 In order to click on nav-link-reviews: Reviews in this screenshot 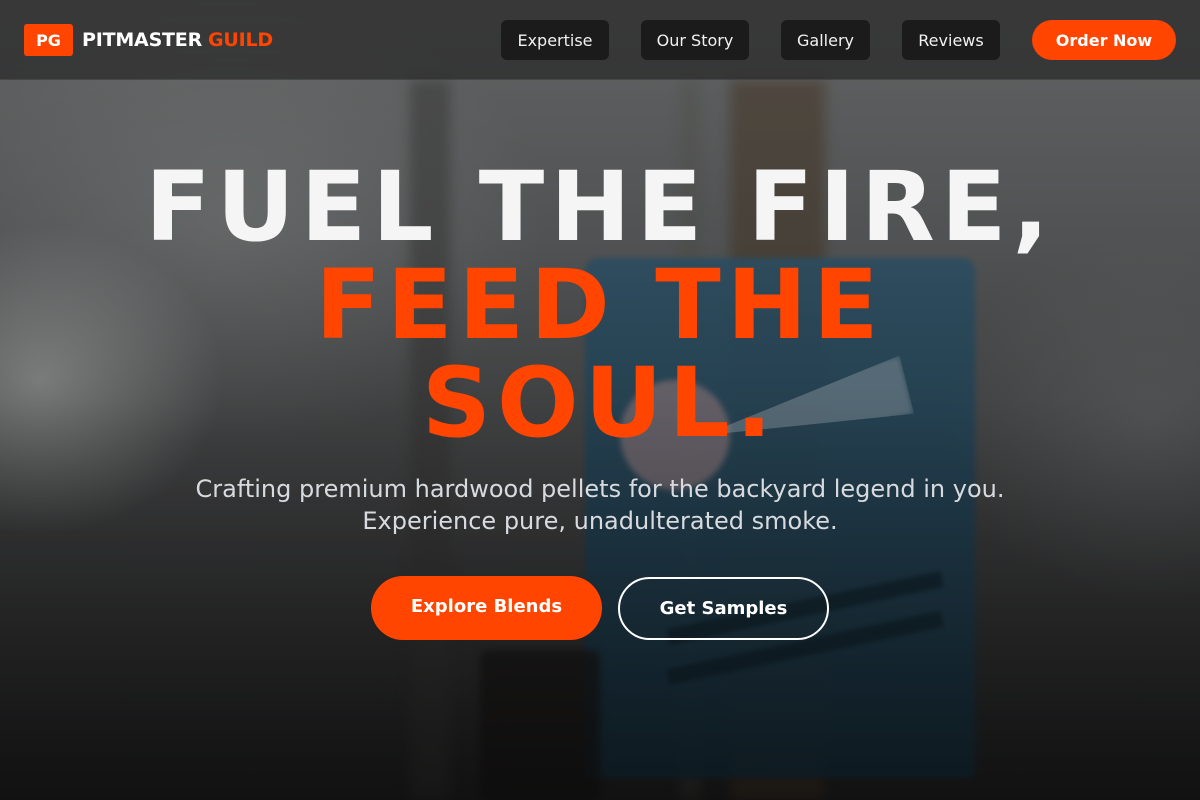, I will do `click(951, 40)`.